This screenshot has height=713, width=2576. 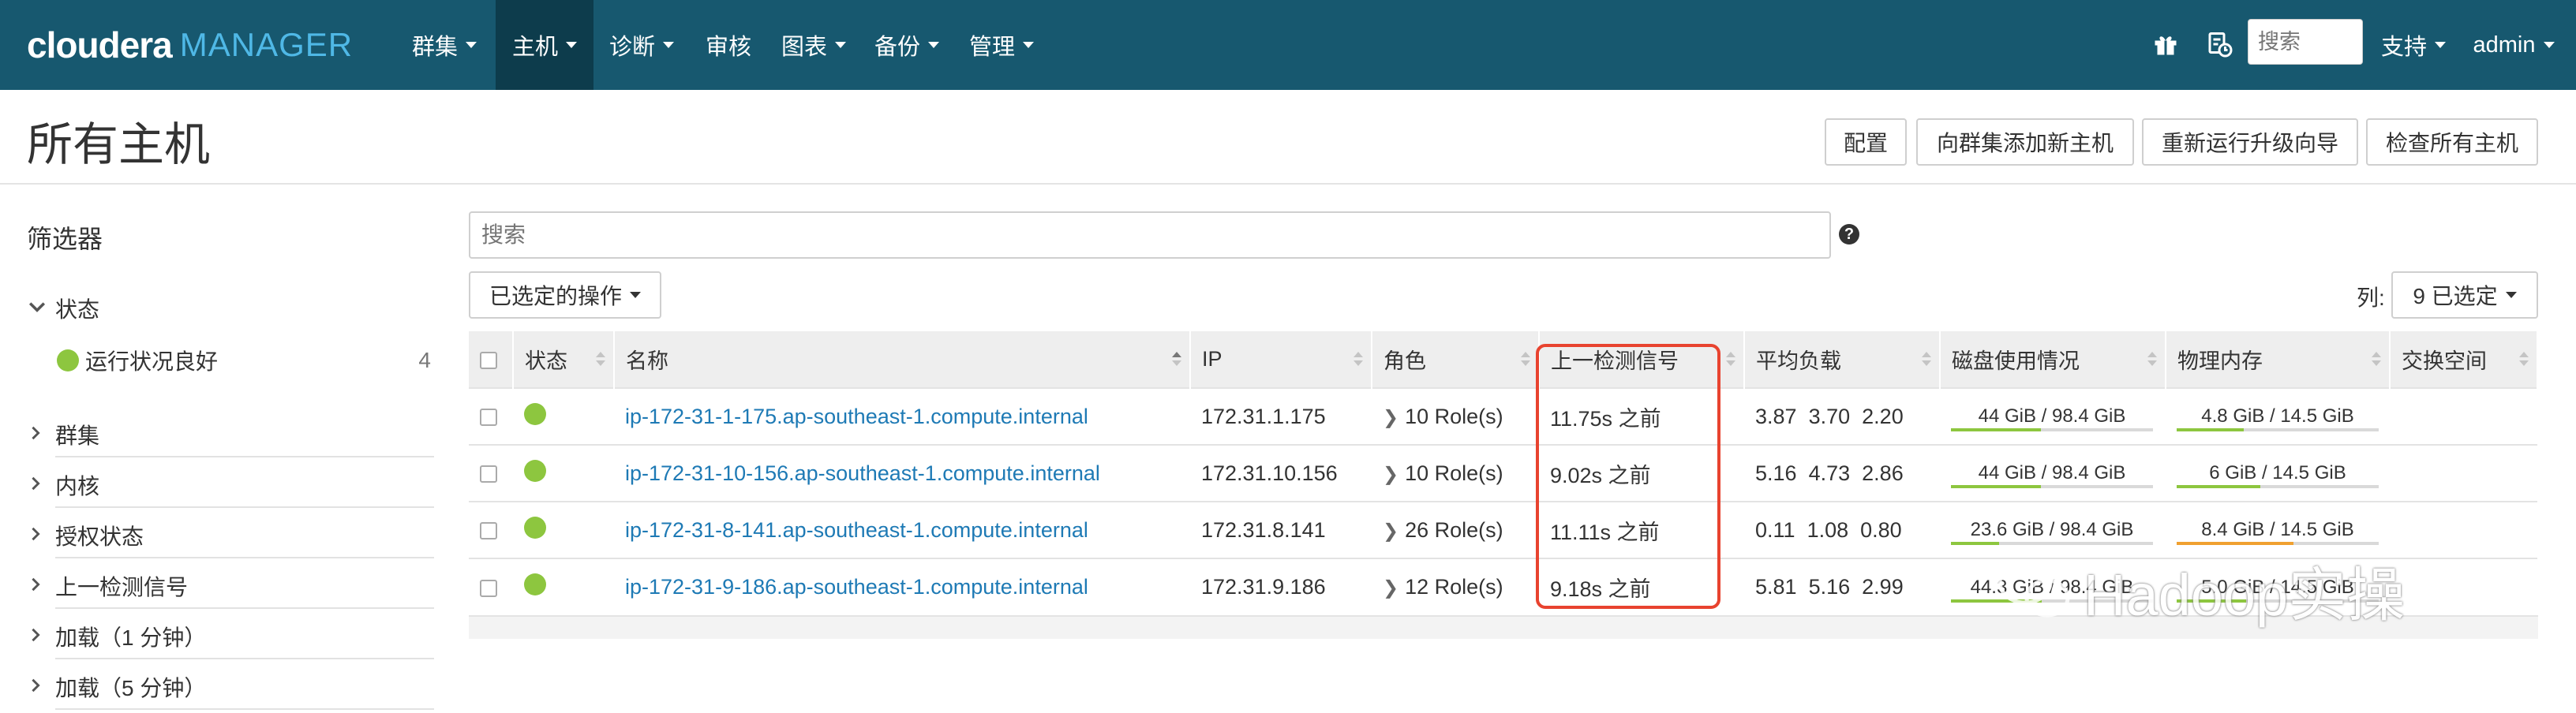 What do you see at coordinates (2278, 416) in the screenshot?
I see `memory-usage-bar: 4.8 GiB / 14.5 GiB` at bounding box center [2278, 416].